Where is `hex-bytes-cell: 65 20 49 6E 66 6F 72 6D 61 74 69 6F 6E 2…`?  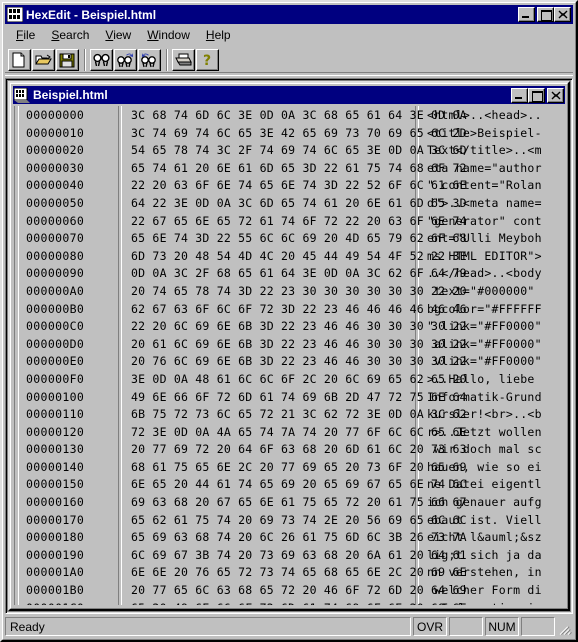 hex-bytes-cell: 65 20 49 6E 66 6F 72 6D 61 74 69 6F 6E 2… is located at coordinates (299, 602).